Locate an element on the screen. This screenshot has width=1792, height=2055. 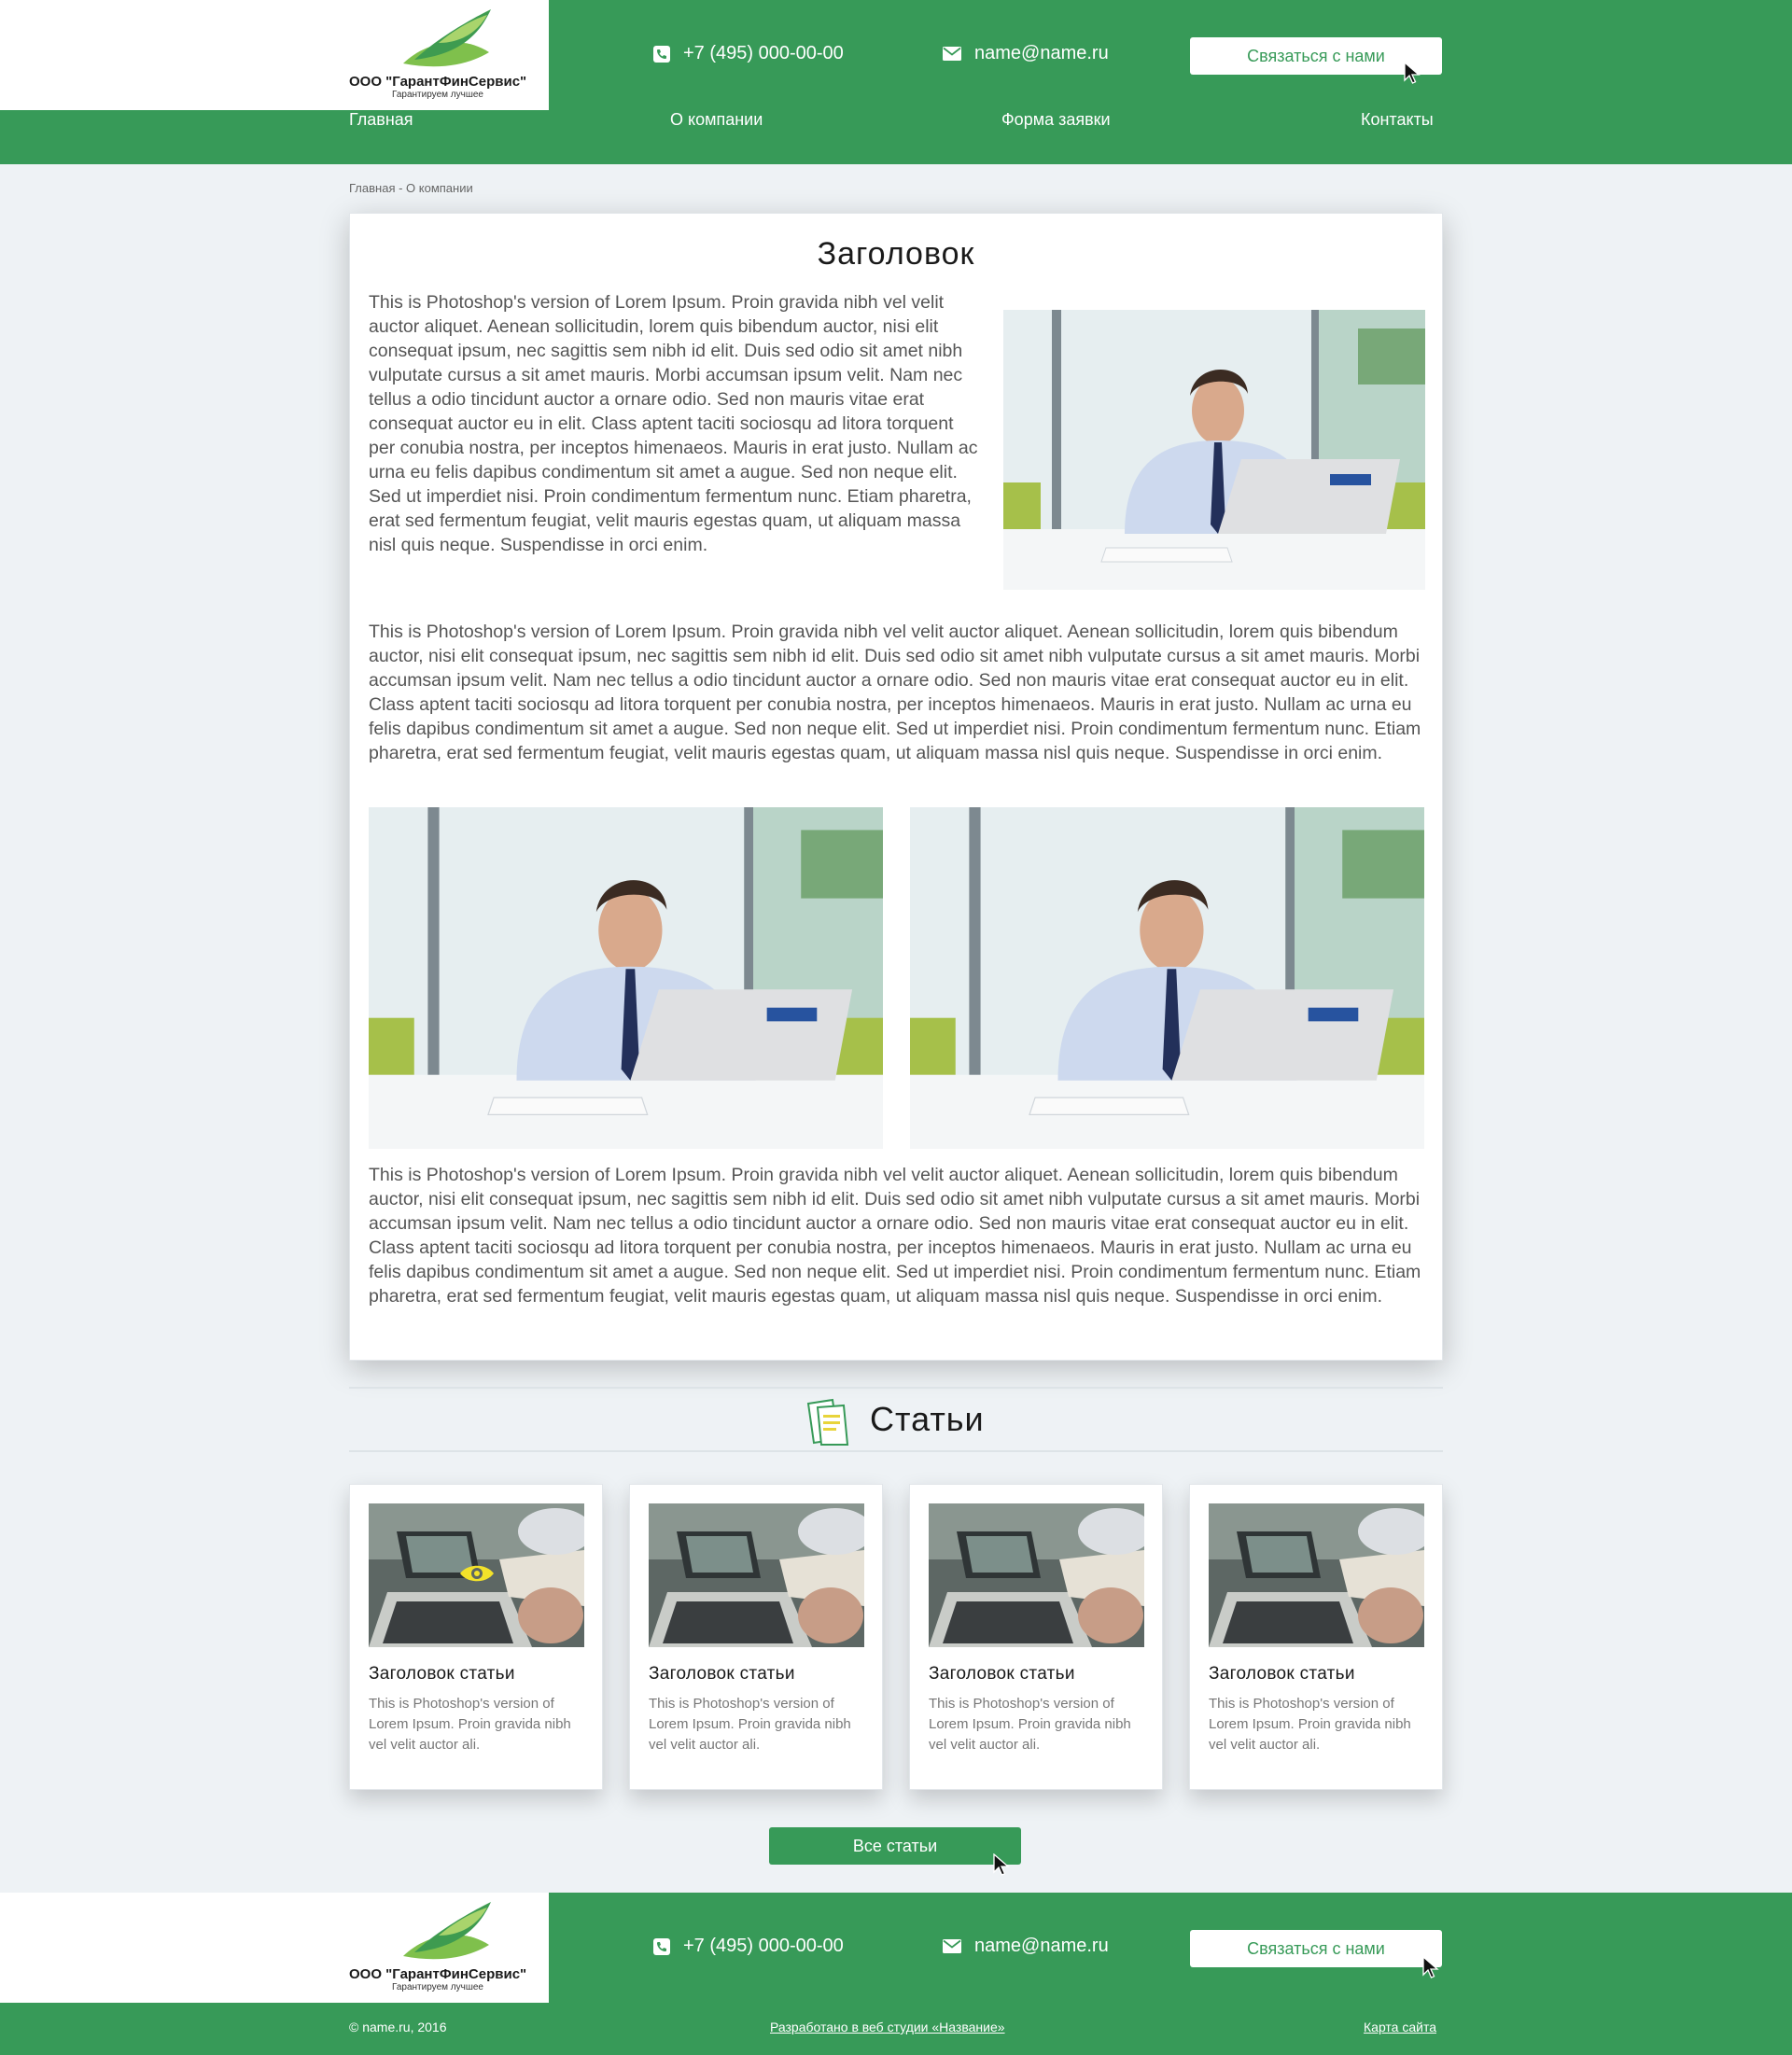
eye-icon is located at coordinates (477, 1573).